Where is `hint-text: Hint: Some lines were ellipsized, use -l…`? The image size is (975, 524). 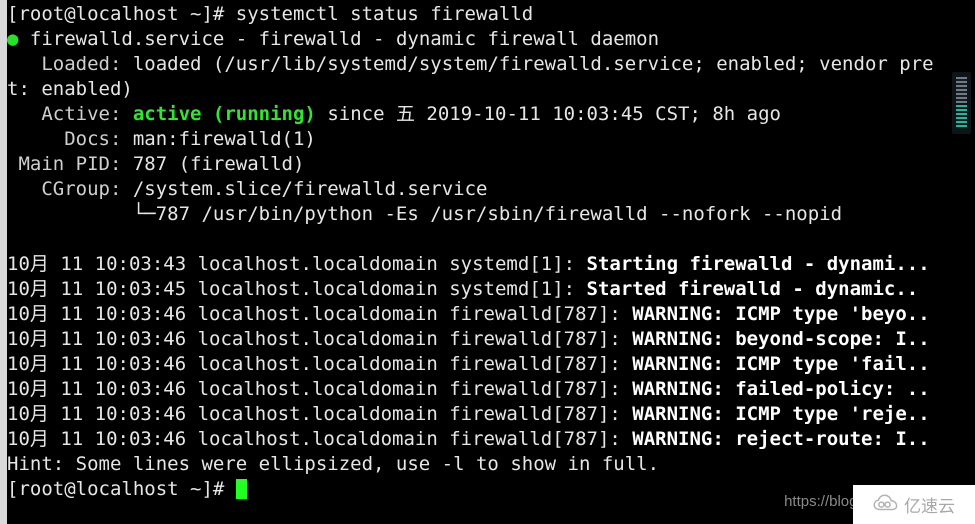
hint-text: Hint: Some lines were ellipsized, use -l… is located at coordinates (333, 464).